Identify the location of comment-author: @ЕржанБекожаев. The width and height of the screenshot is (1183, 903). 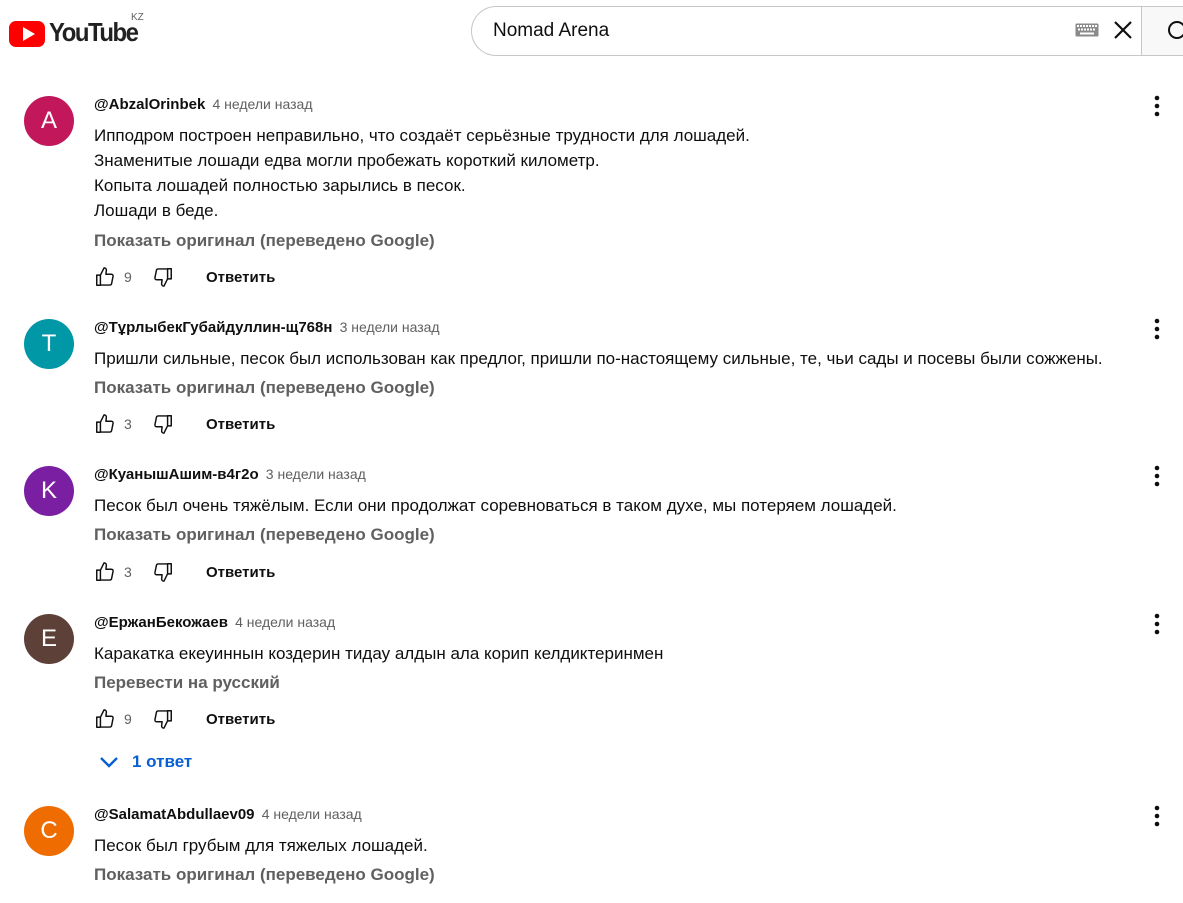
(161, 622).